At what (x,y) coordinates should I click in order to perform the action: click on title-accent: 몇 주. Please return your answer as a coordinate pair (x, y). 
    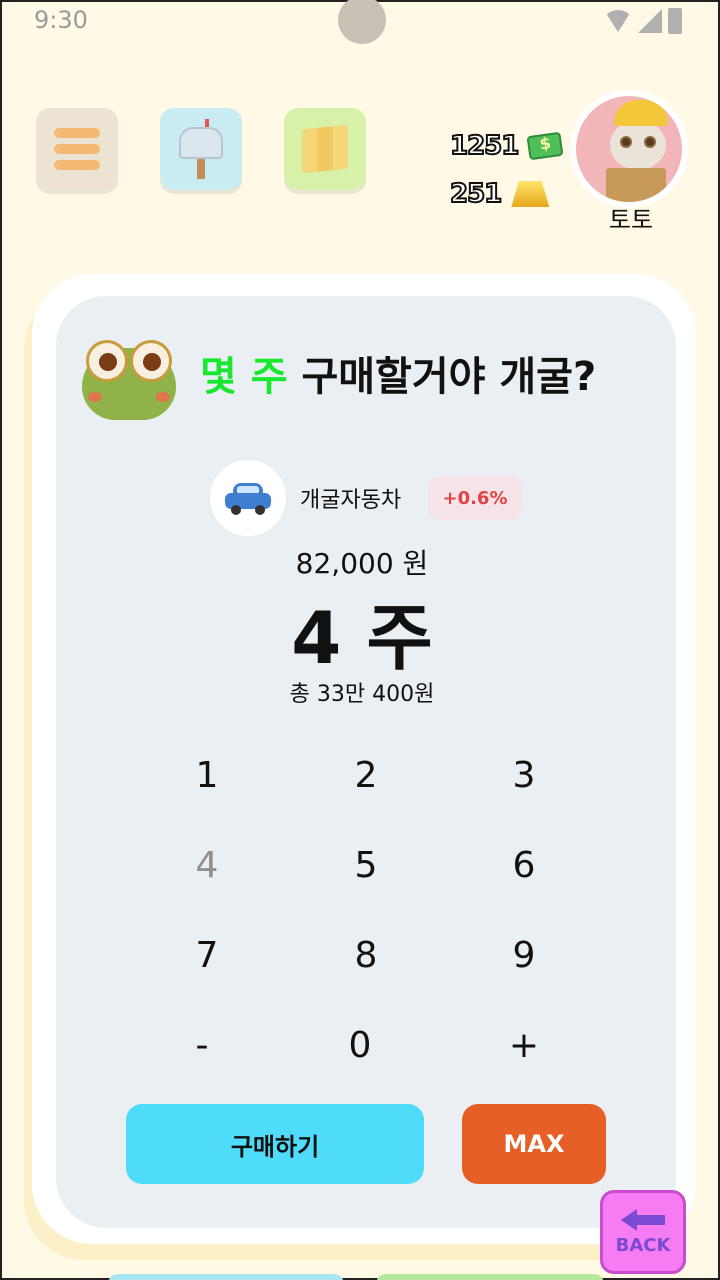
    Looking at the image, I should click on (244, 377).